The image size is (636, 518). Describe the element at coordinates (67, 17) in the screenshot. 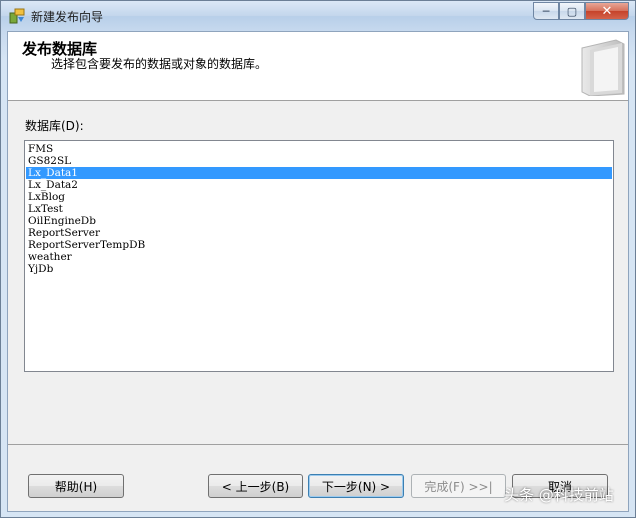

I see `window-title: 新建发布向导` at that location.